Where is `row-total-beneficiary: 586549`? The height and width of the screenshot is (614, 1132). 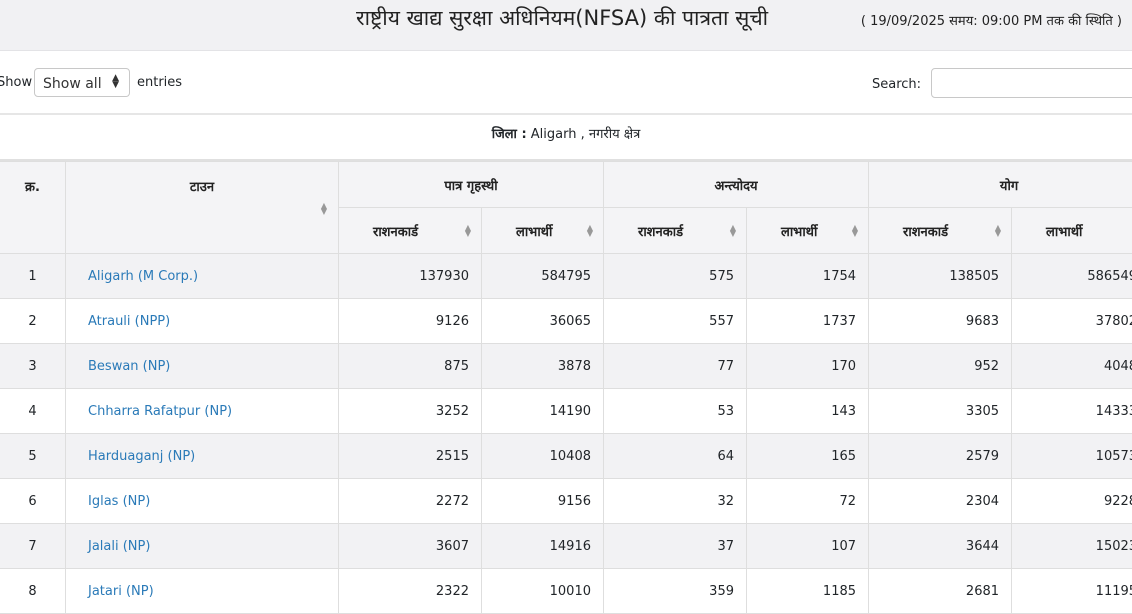 row-total-beneficiary: 586549 is located at coordinates (1071, 276).